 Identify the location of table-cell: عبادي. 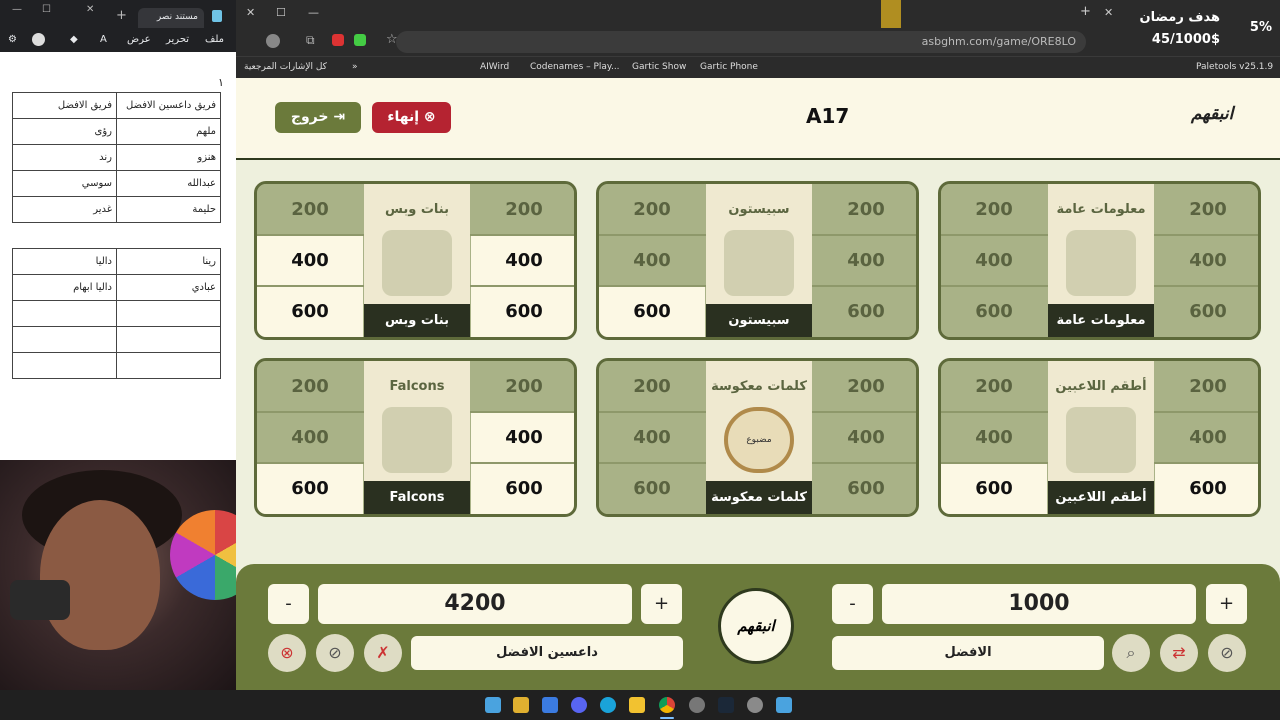
(168, 287).